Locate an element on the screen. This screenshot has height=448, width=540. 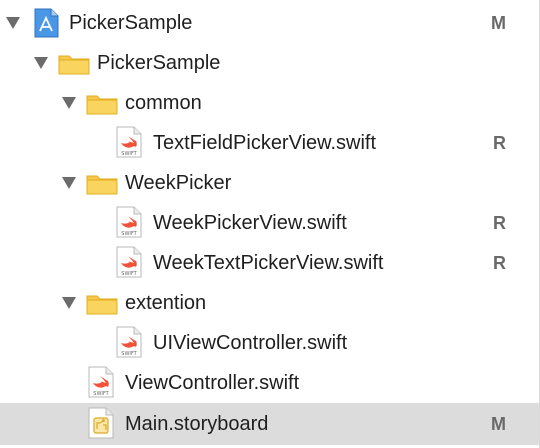
tree-row-folder: extention is located at coordinates (269, 303).